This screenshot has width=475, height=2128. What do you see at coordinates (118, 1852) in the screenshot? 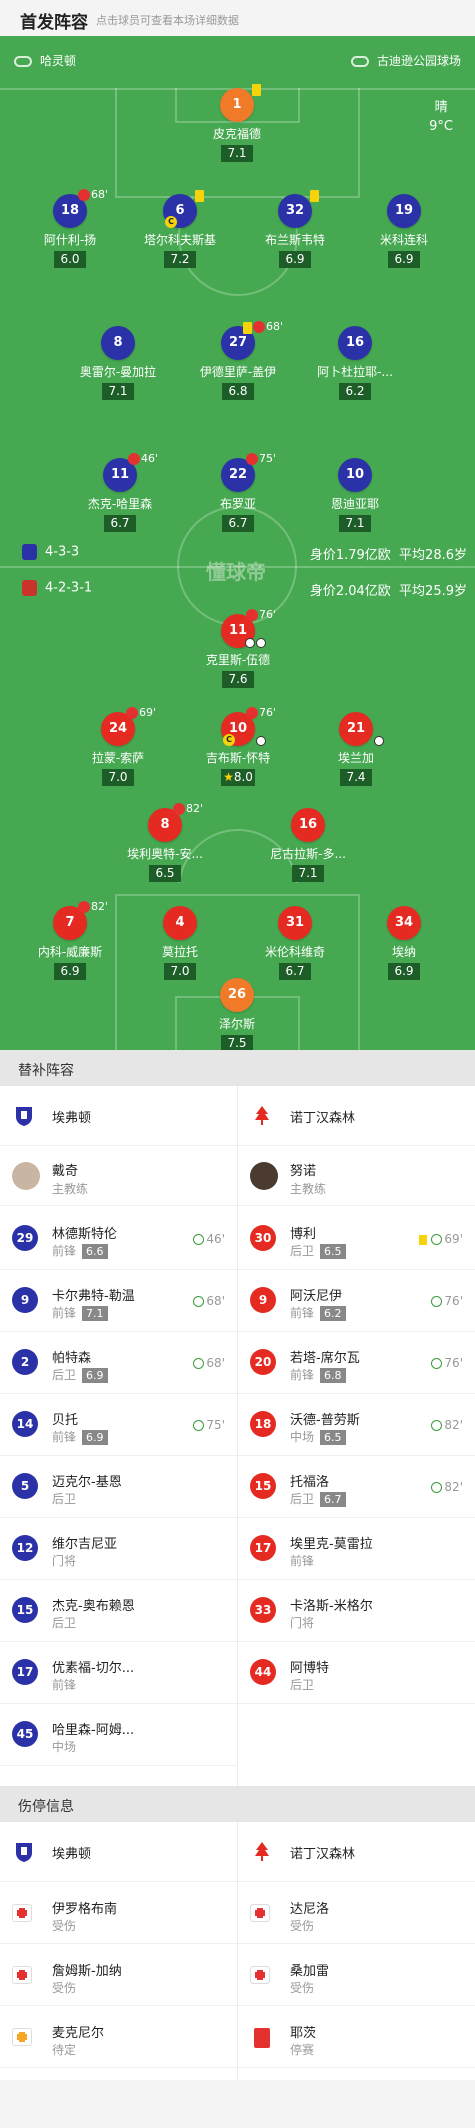
I see `injury-home-club-row: 埃弗顿` at bounding box center [118, 1852].